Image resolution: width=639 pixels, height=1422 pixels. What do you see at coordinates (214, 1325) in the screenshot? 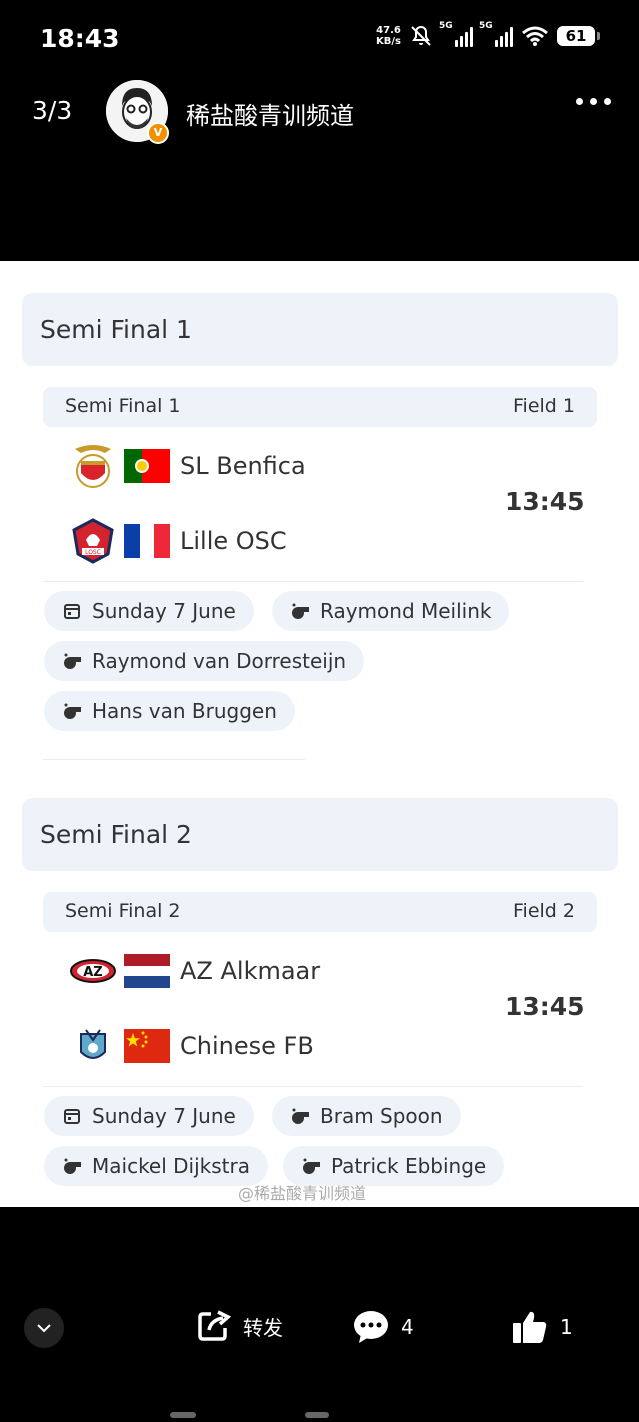
I see `share-icon` at bounding box center [214, 1325].